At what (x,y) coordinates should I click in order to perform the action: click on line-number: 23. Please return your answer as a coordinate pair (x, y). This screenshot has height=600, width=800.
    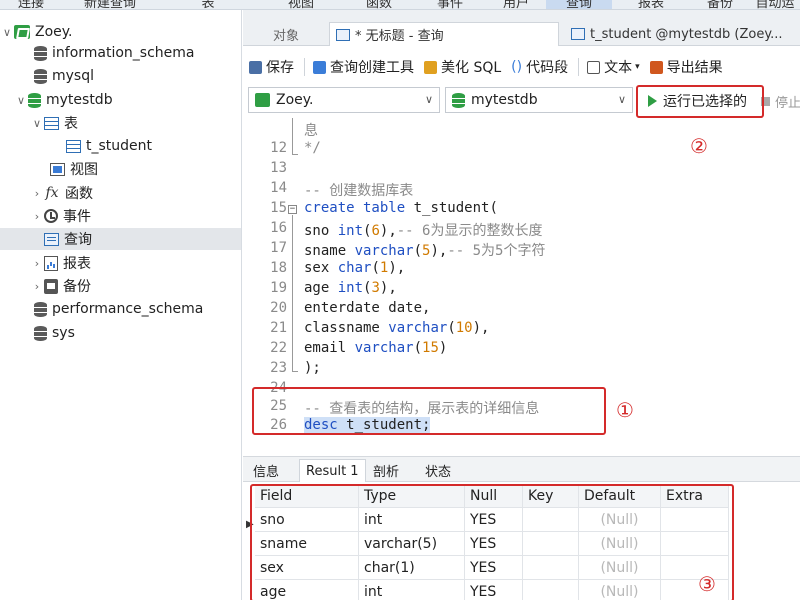
    Looking at the image, I should click on (278, 368).